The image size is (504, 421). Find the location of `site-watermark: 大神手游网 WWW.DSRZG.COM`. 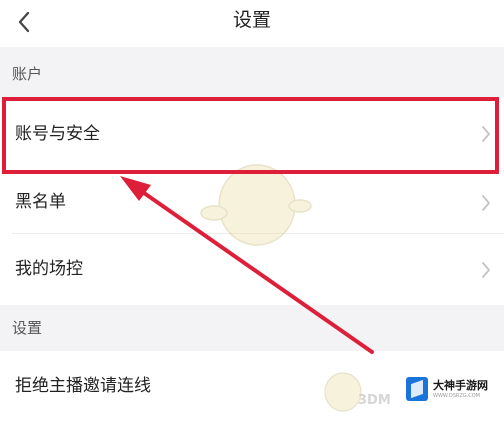

site-watermark: 大神手游网 WWW.DSRZG.COM is located at coordinates (452, 389).